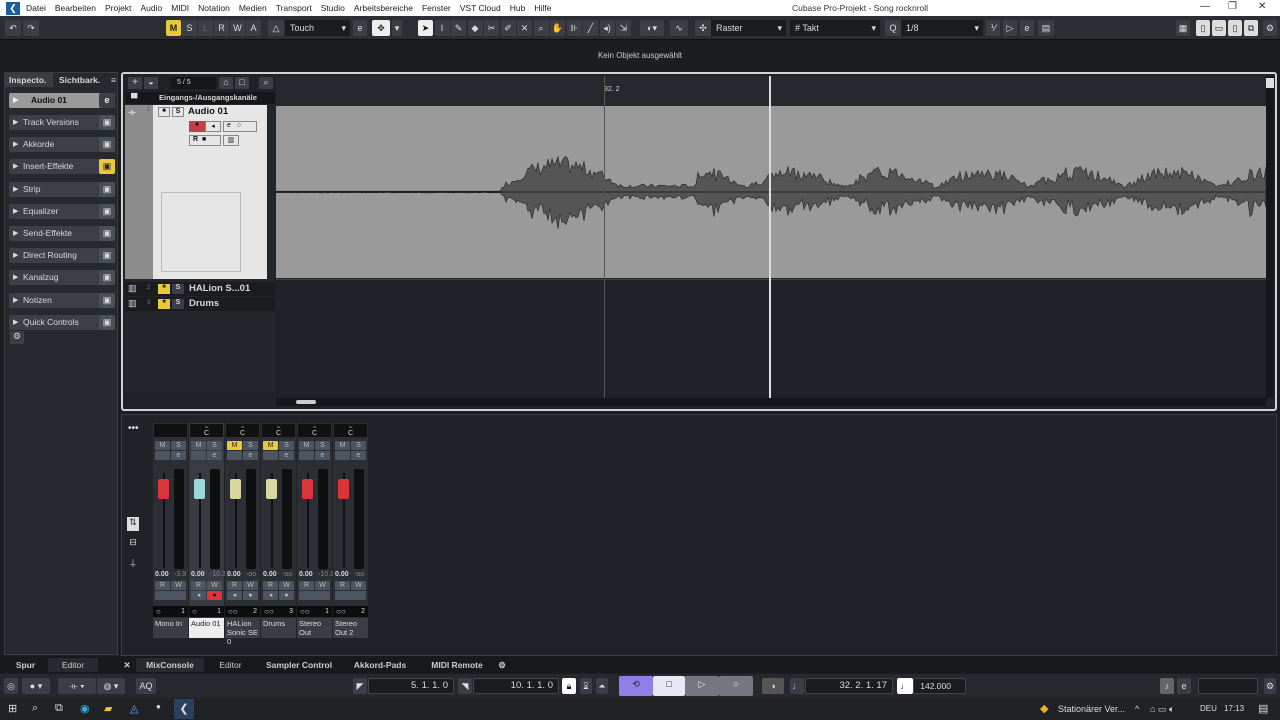  Describe the element at coordinates (557, 28) in the screenshot. I see `hand-tool-icon: ✋` at that location.